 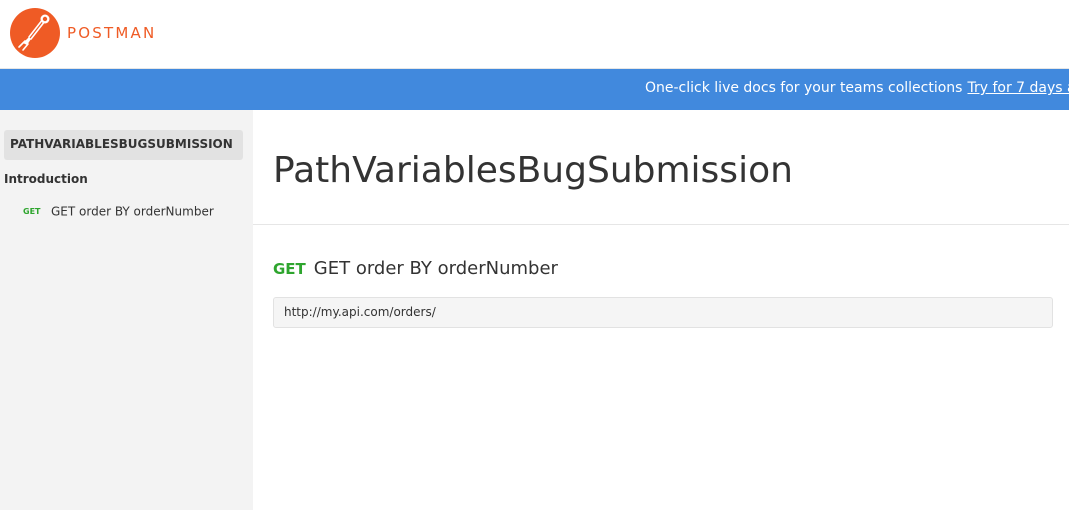 I want to click on request-heading: GET GET order BY orderNumber, so click(x=415, y=268).